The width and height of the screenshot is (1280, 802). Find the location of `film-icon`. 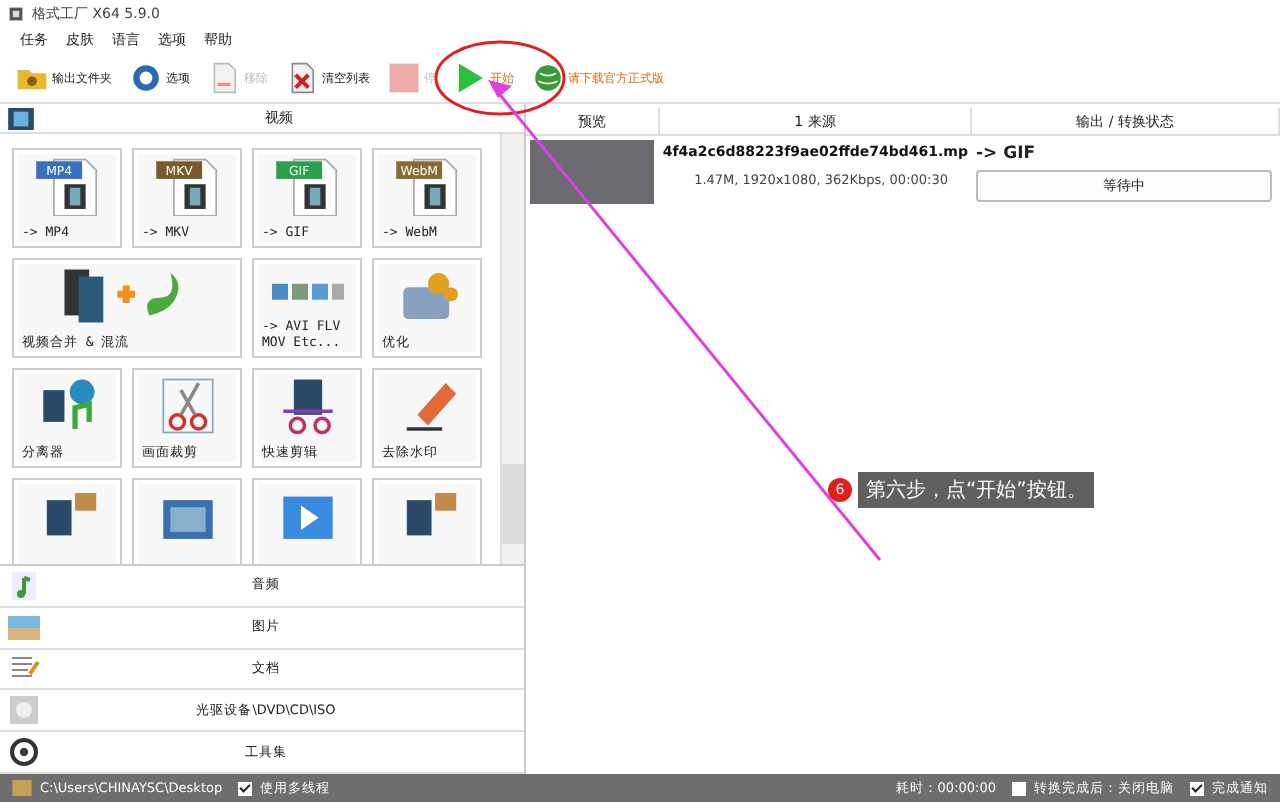

film-icon is located at coordinates (21, 118).